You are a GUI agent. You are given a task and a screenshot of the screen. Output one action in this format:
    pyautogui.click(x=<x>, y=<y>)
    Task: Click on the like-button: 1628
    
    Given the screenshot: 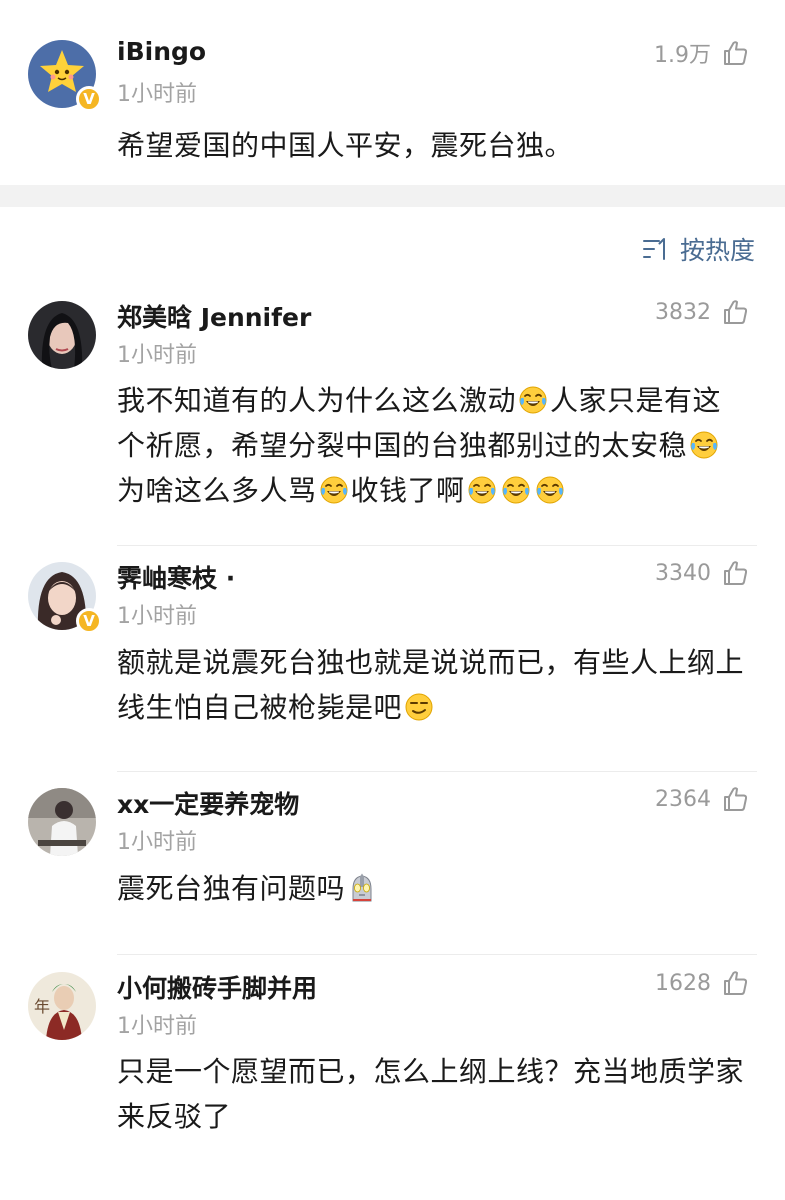 What is the action you would take?
    pyautogui.click(x=702, y=983)
    